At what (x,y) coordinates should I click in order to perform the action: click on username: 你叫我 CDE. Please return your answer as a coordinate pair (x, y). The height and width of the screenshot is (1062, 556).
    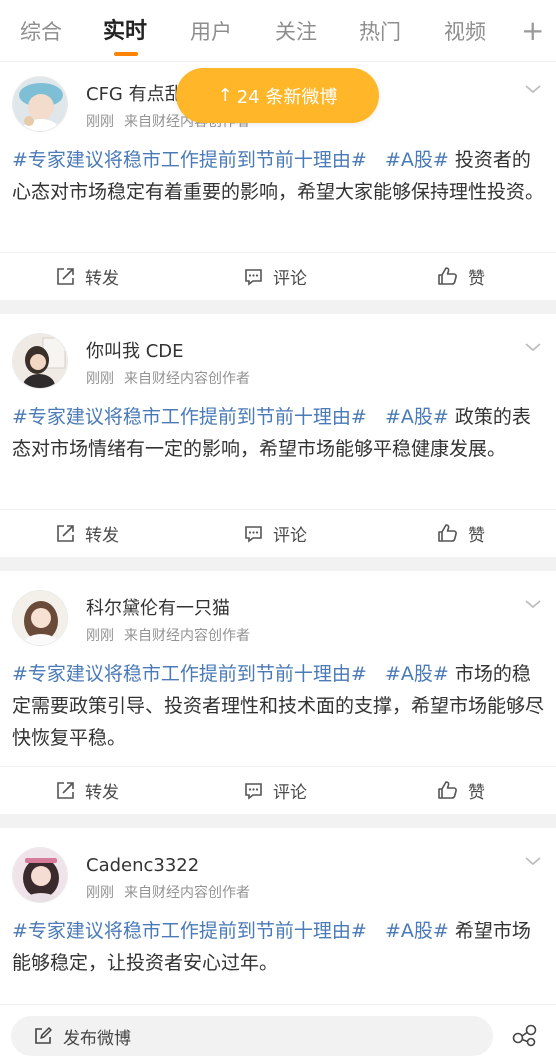
    Looking at the image, I should click on (135, 352).